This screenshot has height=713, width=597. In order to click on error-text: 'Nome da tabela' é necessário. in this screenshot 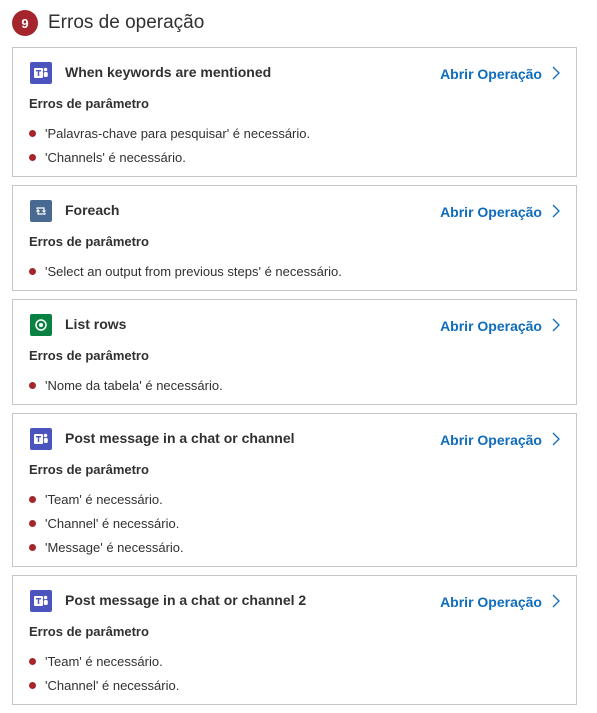, I will do `click(134, 385)`.